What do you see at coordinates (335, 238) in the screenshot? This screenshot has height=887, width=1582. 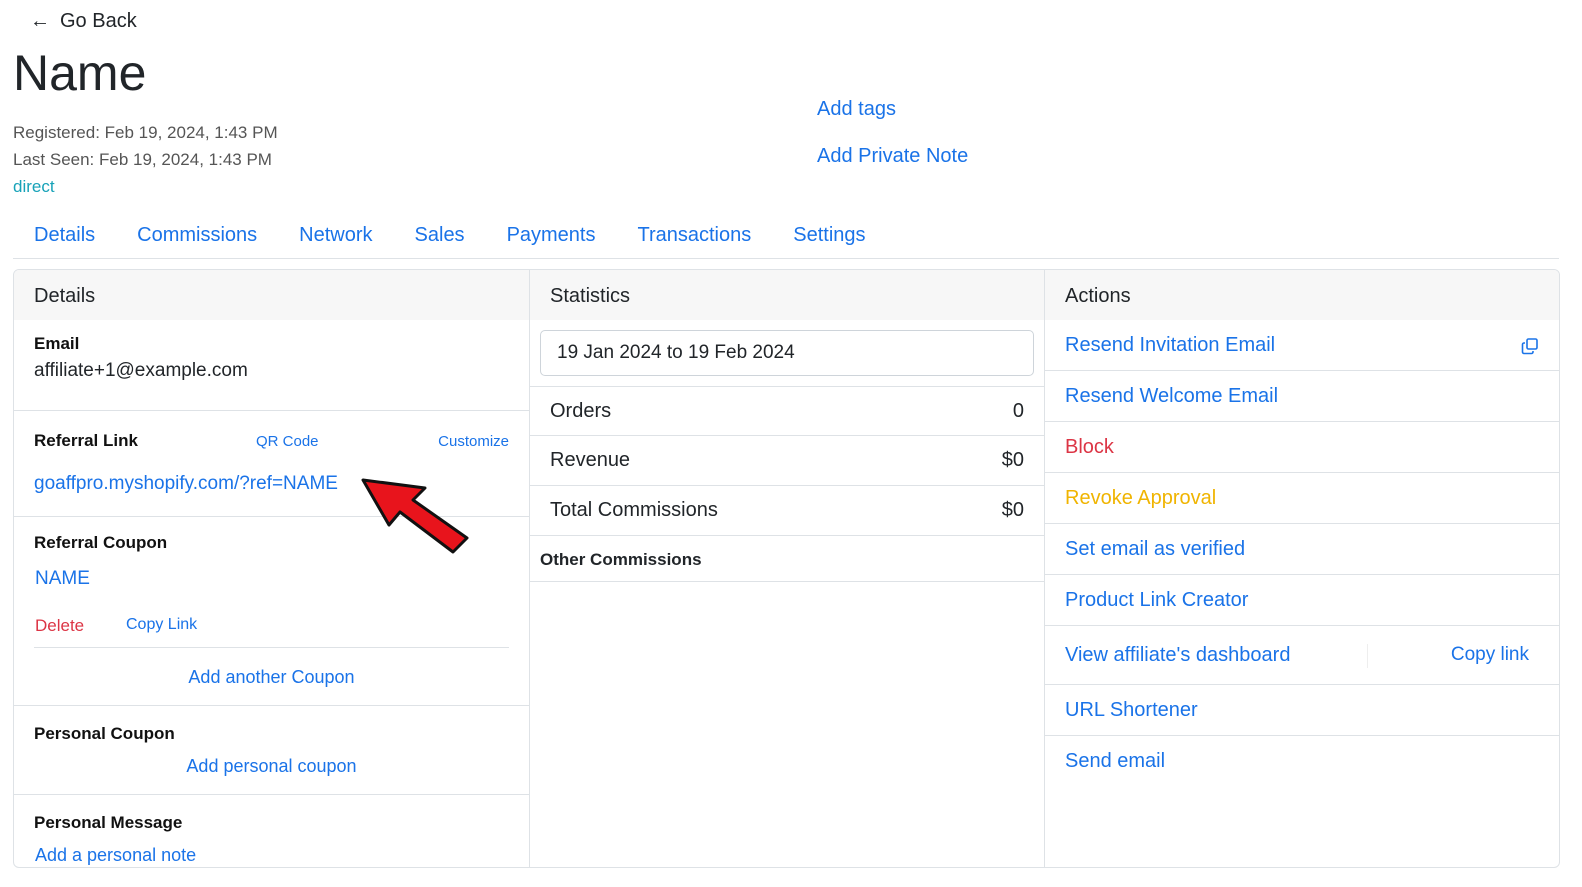 I see `tab-network: Network` at bounding box center [335, 238].